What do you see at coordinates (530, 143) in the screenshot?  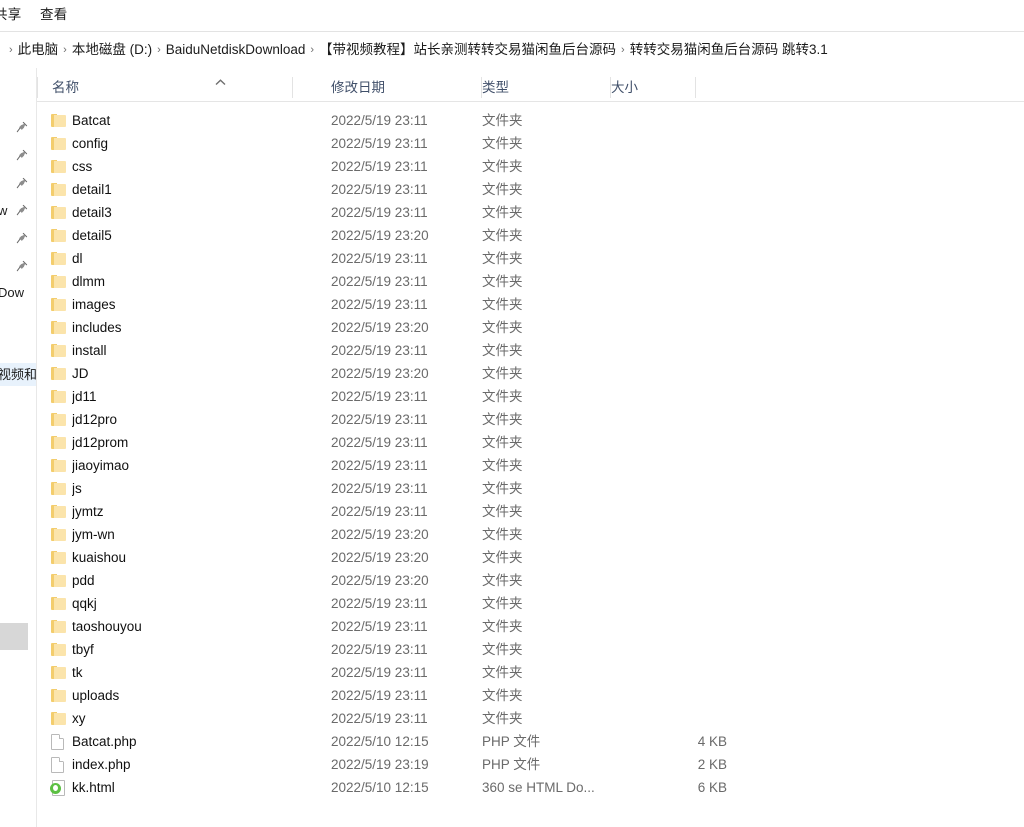 I see `file-list-row: config 2022/5/19 23:11 文件夹` at bounding box center [530, 143].